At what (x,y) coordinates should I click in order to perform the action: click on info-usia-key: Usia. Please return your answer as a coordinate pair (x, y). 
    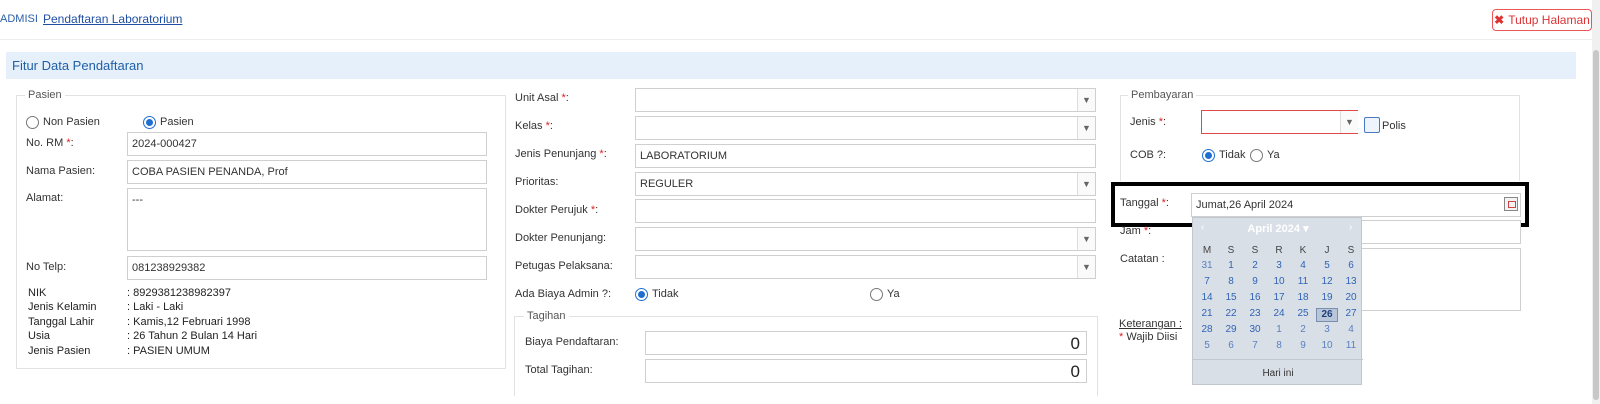
    Looking at the image, I should click on (39, 336).